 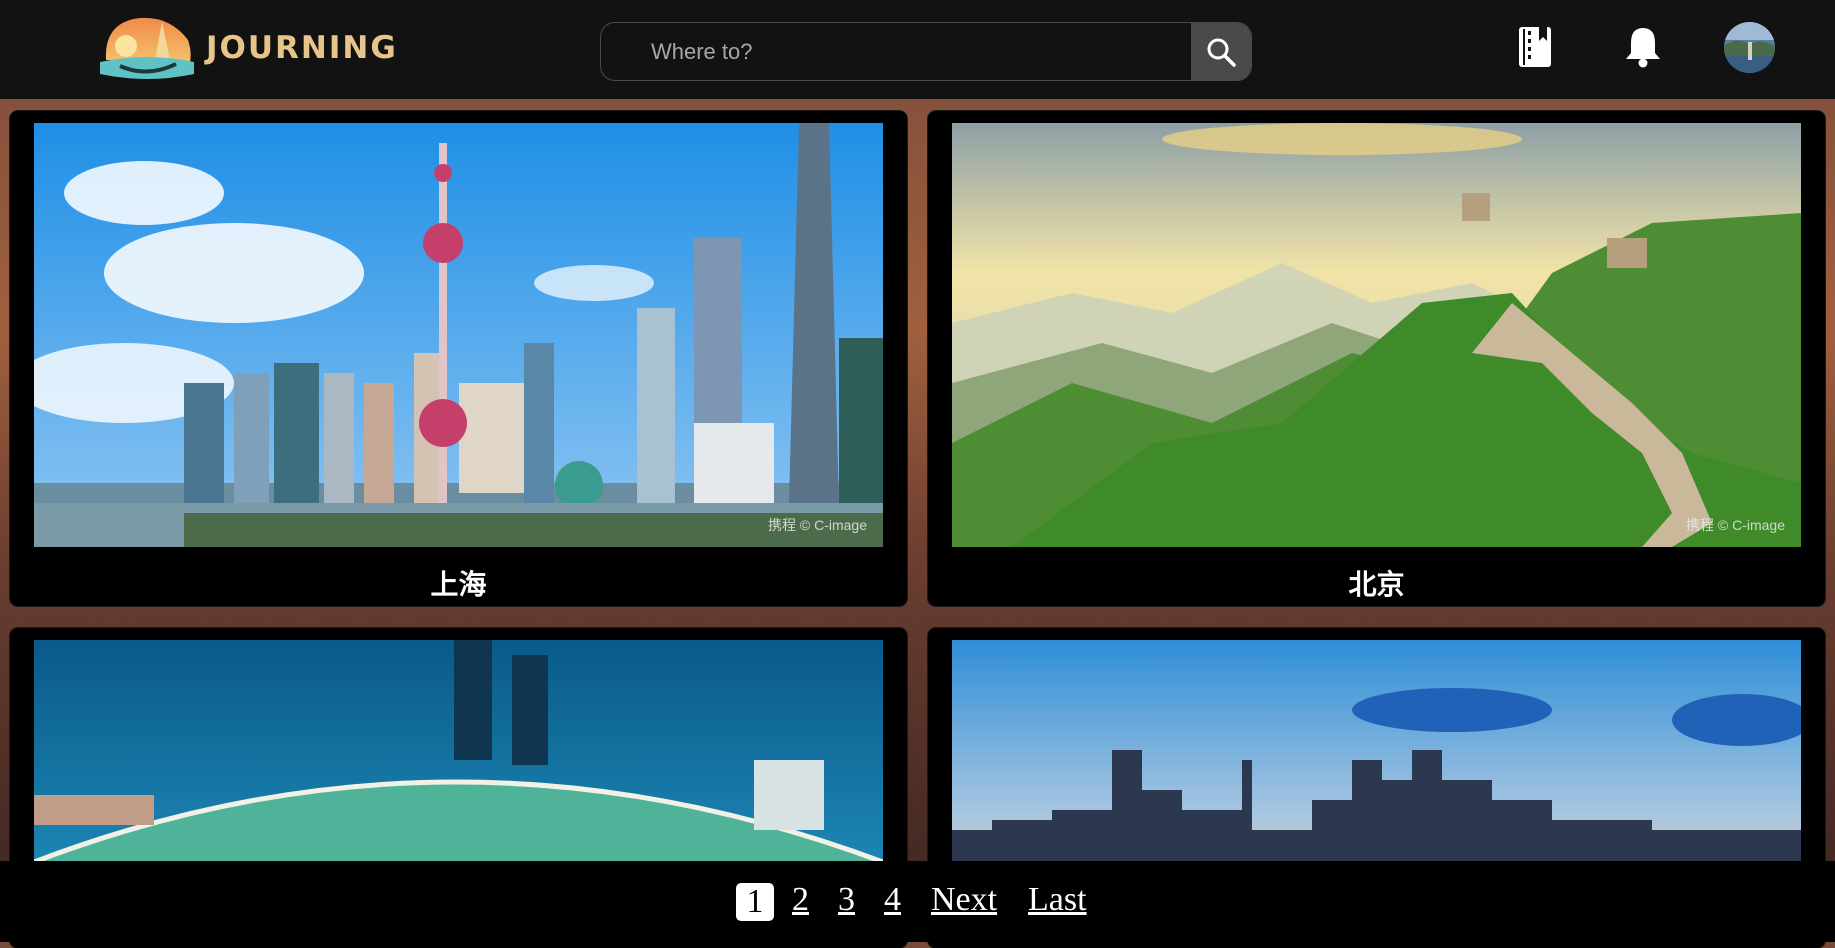 I want to click on avatar-image, so click(x=1749, y=47).